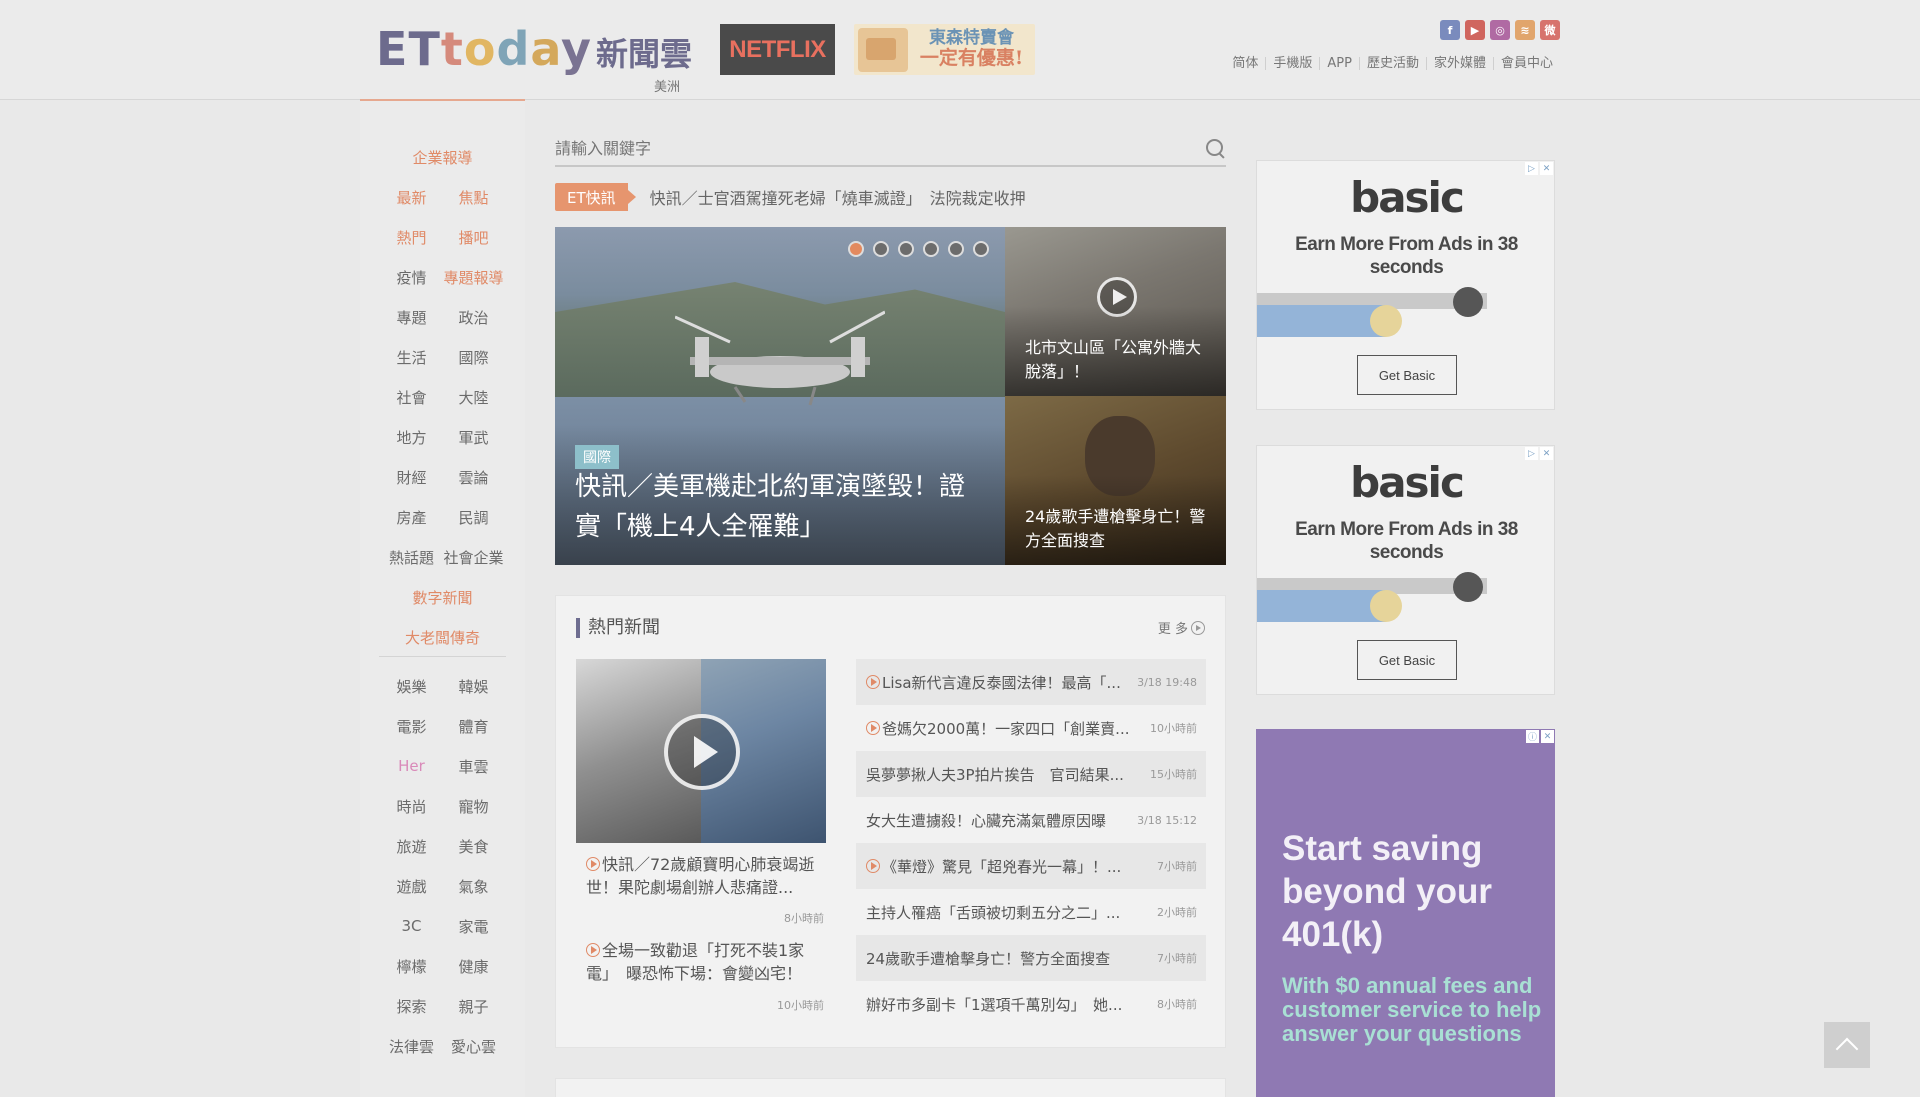  I want to click on main-slide: 國際 快訊／美軍機赴北約軍演墜毀！證實「機上4人全罹難」, so click(780, 396).